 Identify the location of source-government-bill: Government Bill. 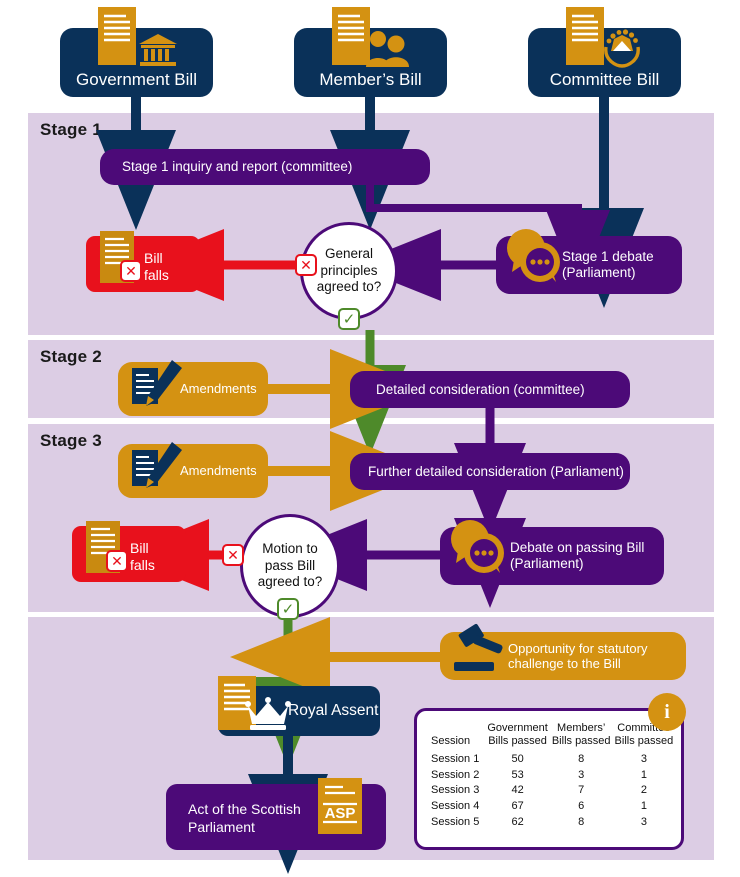
(136, 52).